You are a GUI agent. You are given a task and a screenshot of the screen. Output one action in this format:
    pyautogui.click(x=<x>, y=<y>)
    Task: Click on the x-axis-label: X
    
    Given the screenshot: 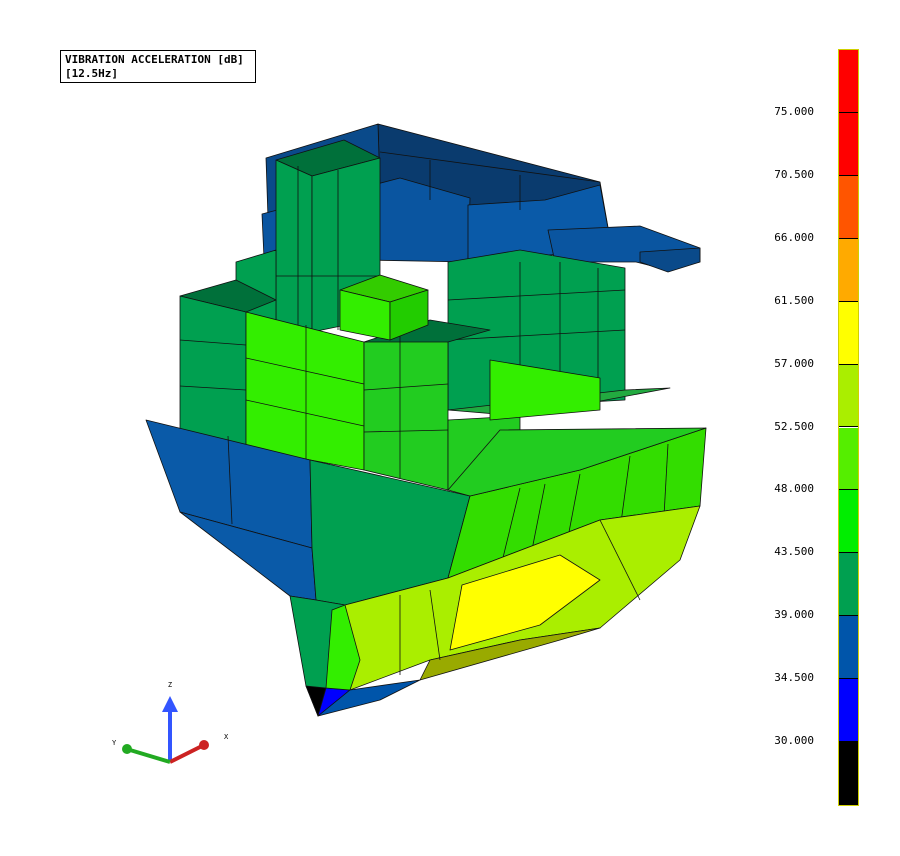 What is the action you would take?
    pyautogui.click(x=226, y=737)
    